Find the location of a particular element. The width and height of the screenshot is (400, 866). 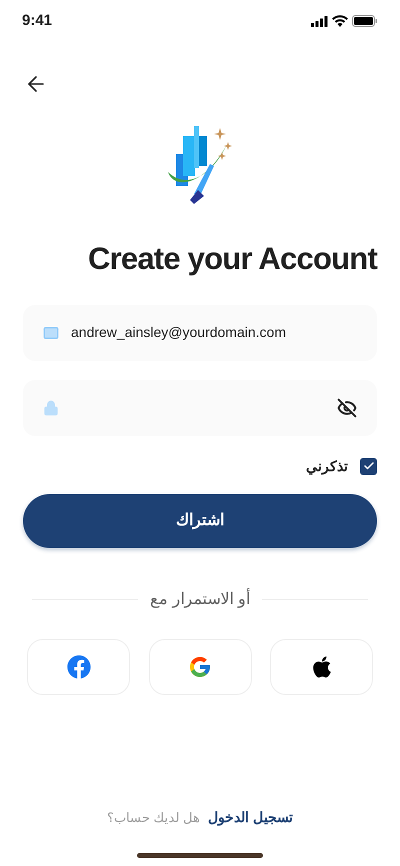

signup-button: اشتراك is located at coordinates (200, 521).